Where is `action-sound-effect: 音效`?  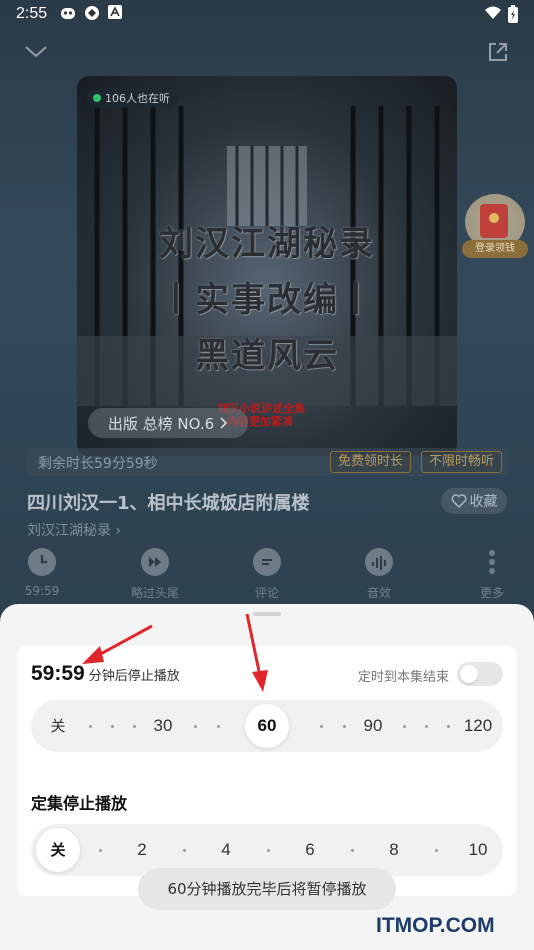 action-sound-effect: 音效 is located at coordinates (379, 574).